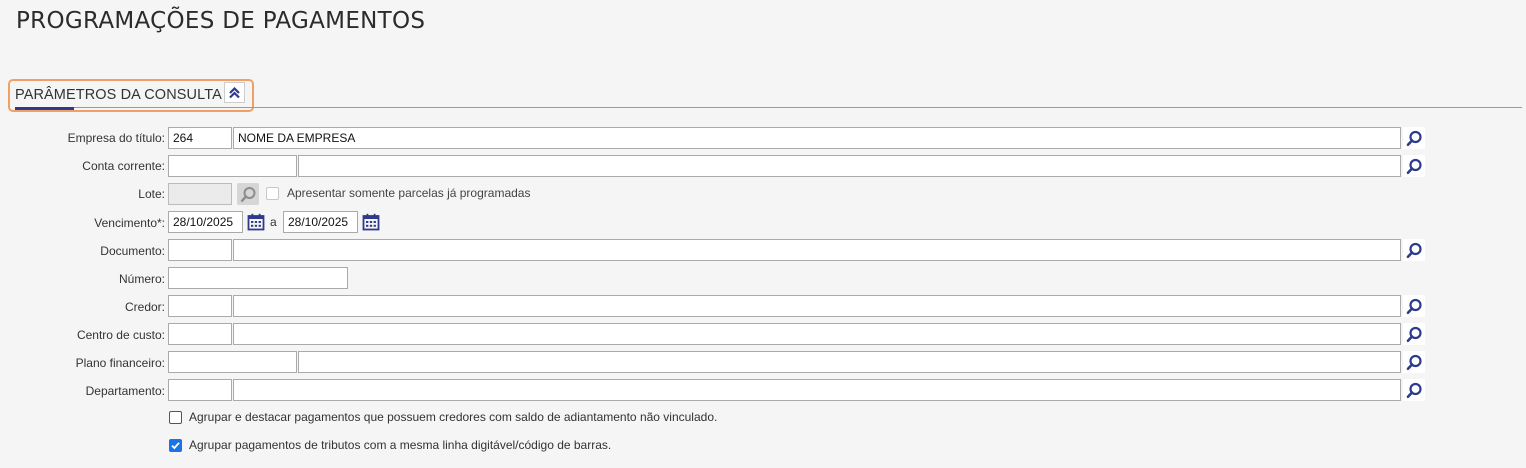 The height and width of the screenshot is (468, 1526). I want to click on double-chevron-up-icon, so click(234, 92).